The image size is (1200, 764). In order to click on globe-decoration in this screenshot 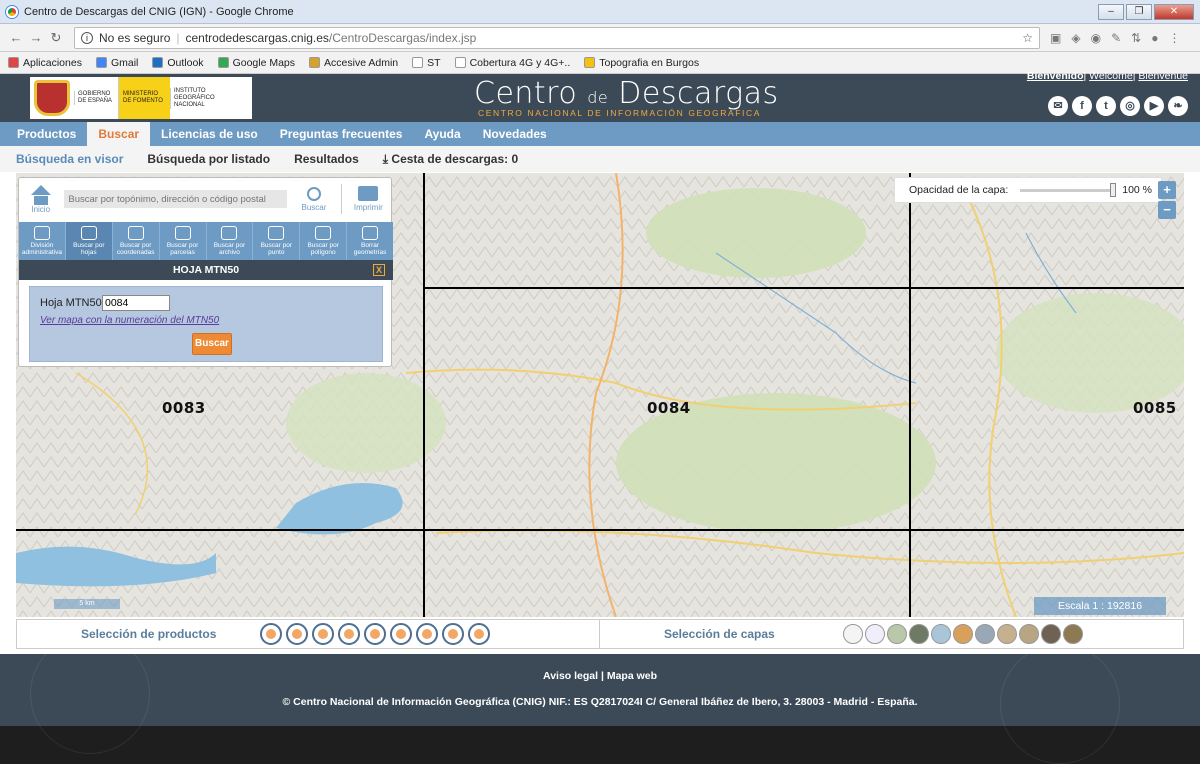, I will do `click(1060, 704)`.